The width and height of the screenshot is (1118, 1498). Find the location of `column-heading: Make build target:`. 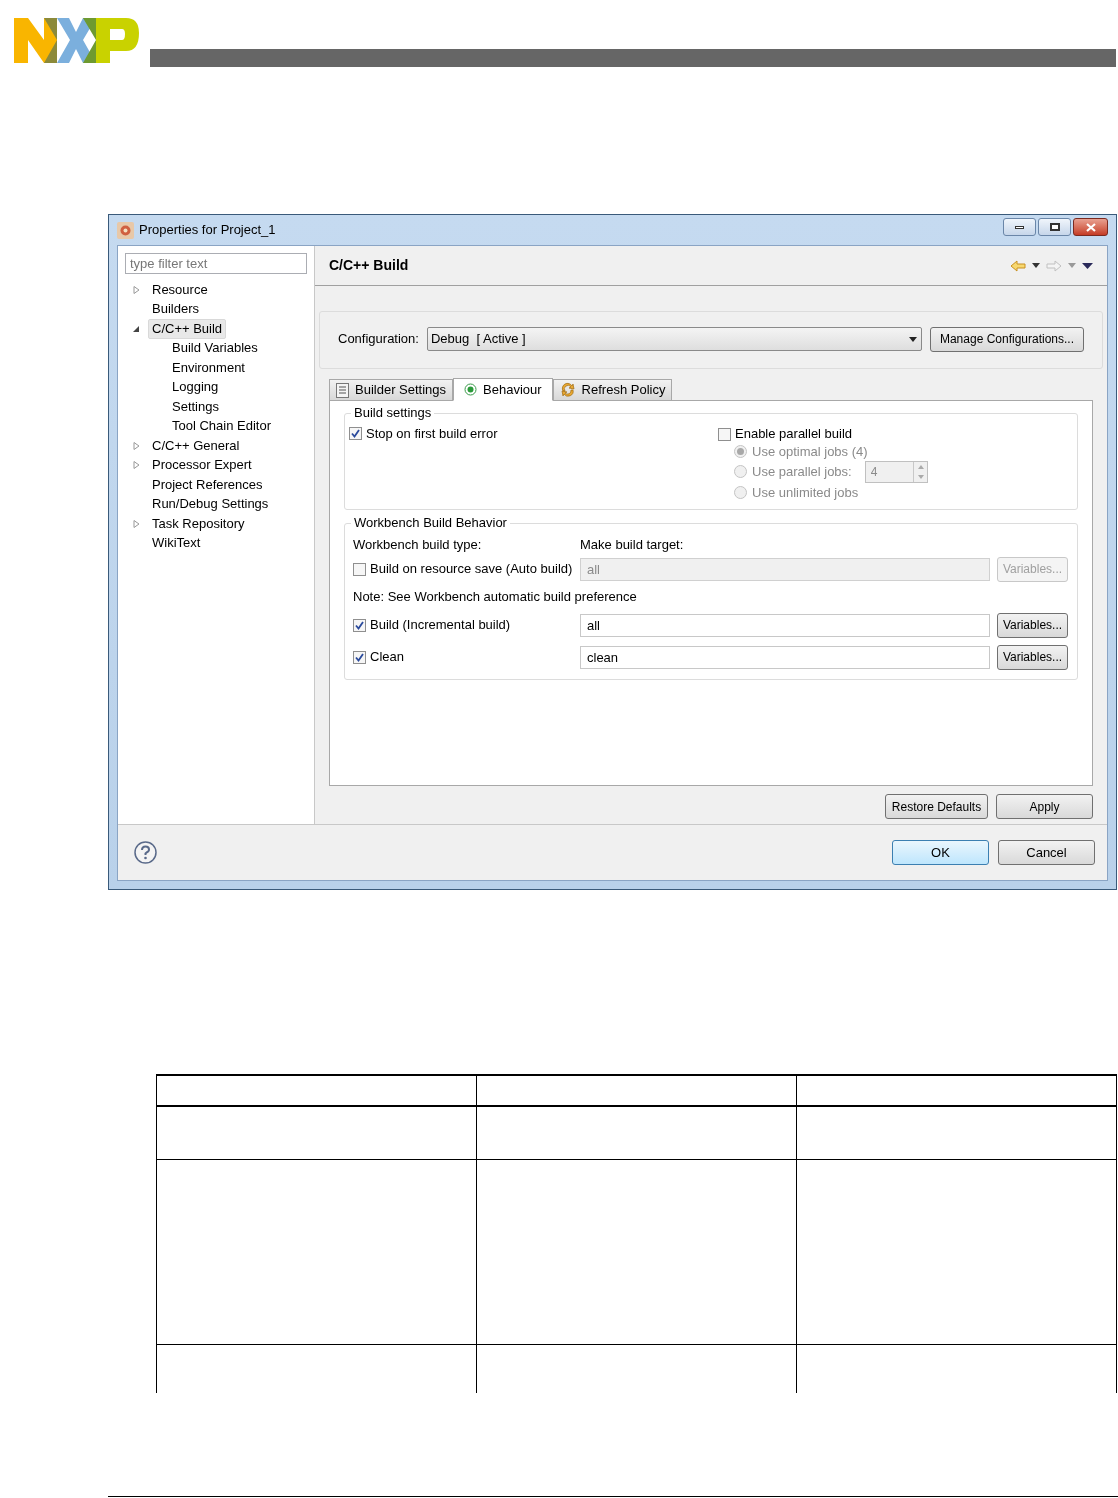

column-heading: Make build target: is located at coordinates (632, 545).